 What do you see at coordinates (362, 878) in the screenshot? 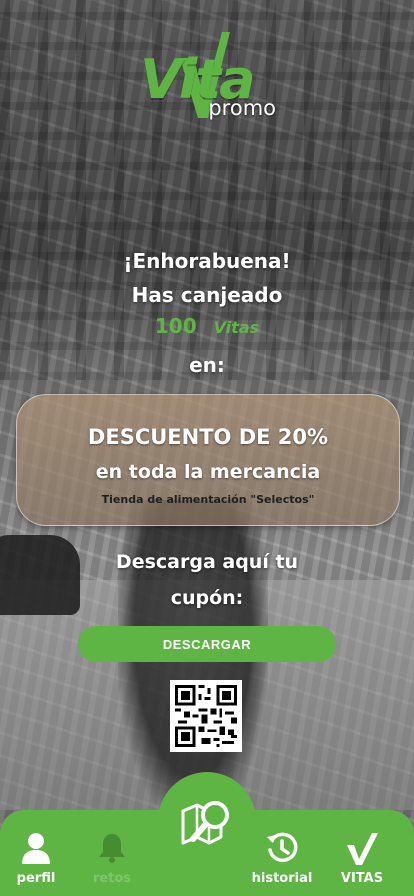
I see `nav-label-vitas: VITAS` at bounding box center [362, 878].